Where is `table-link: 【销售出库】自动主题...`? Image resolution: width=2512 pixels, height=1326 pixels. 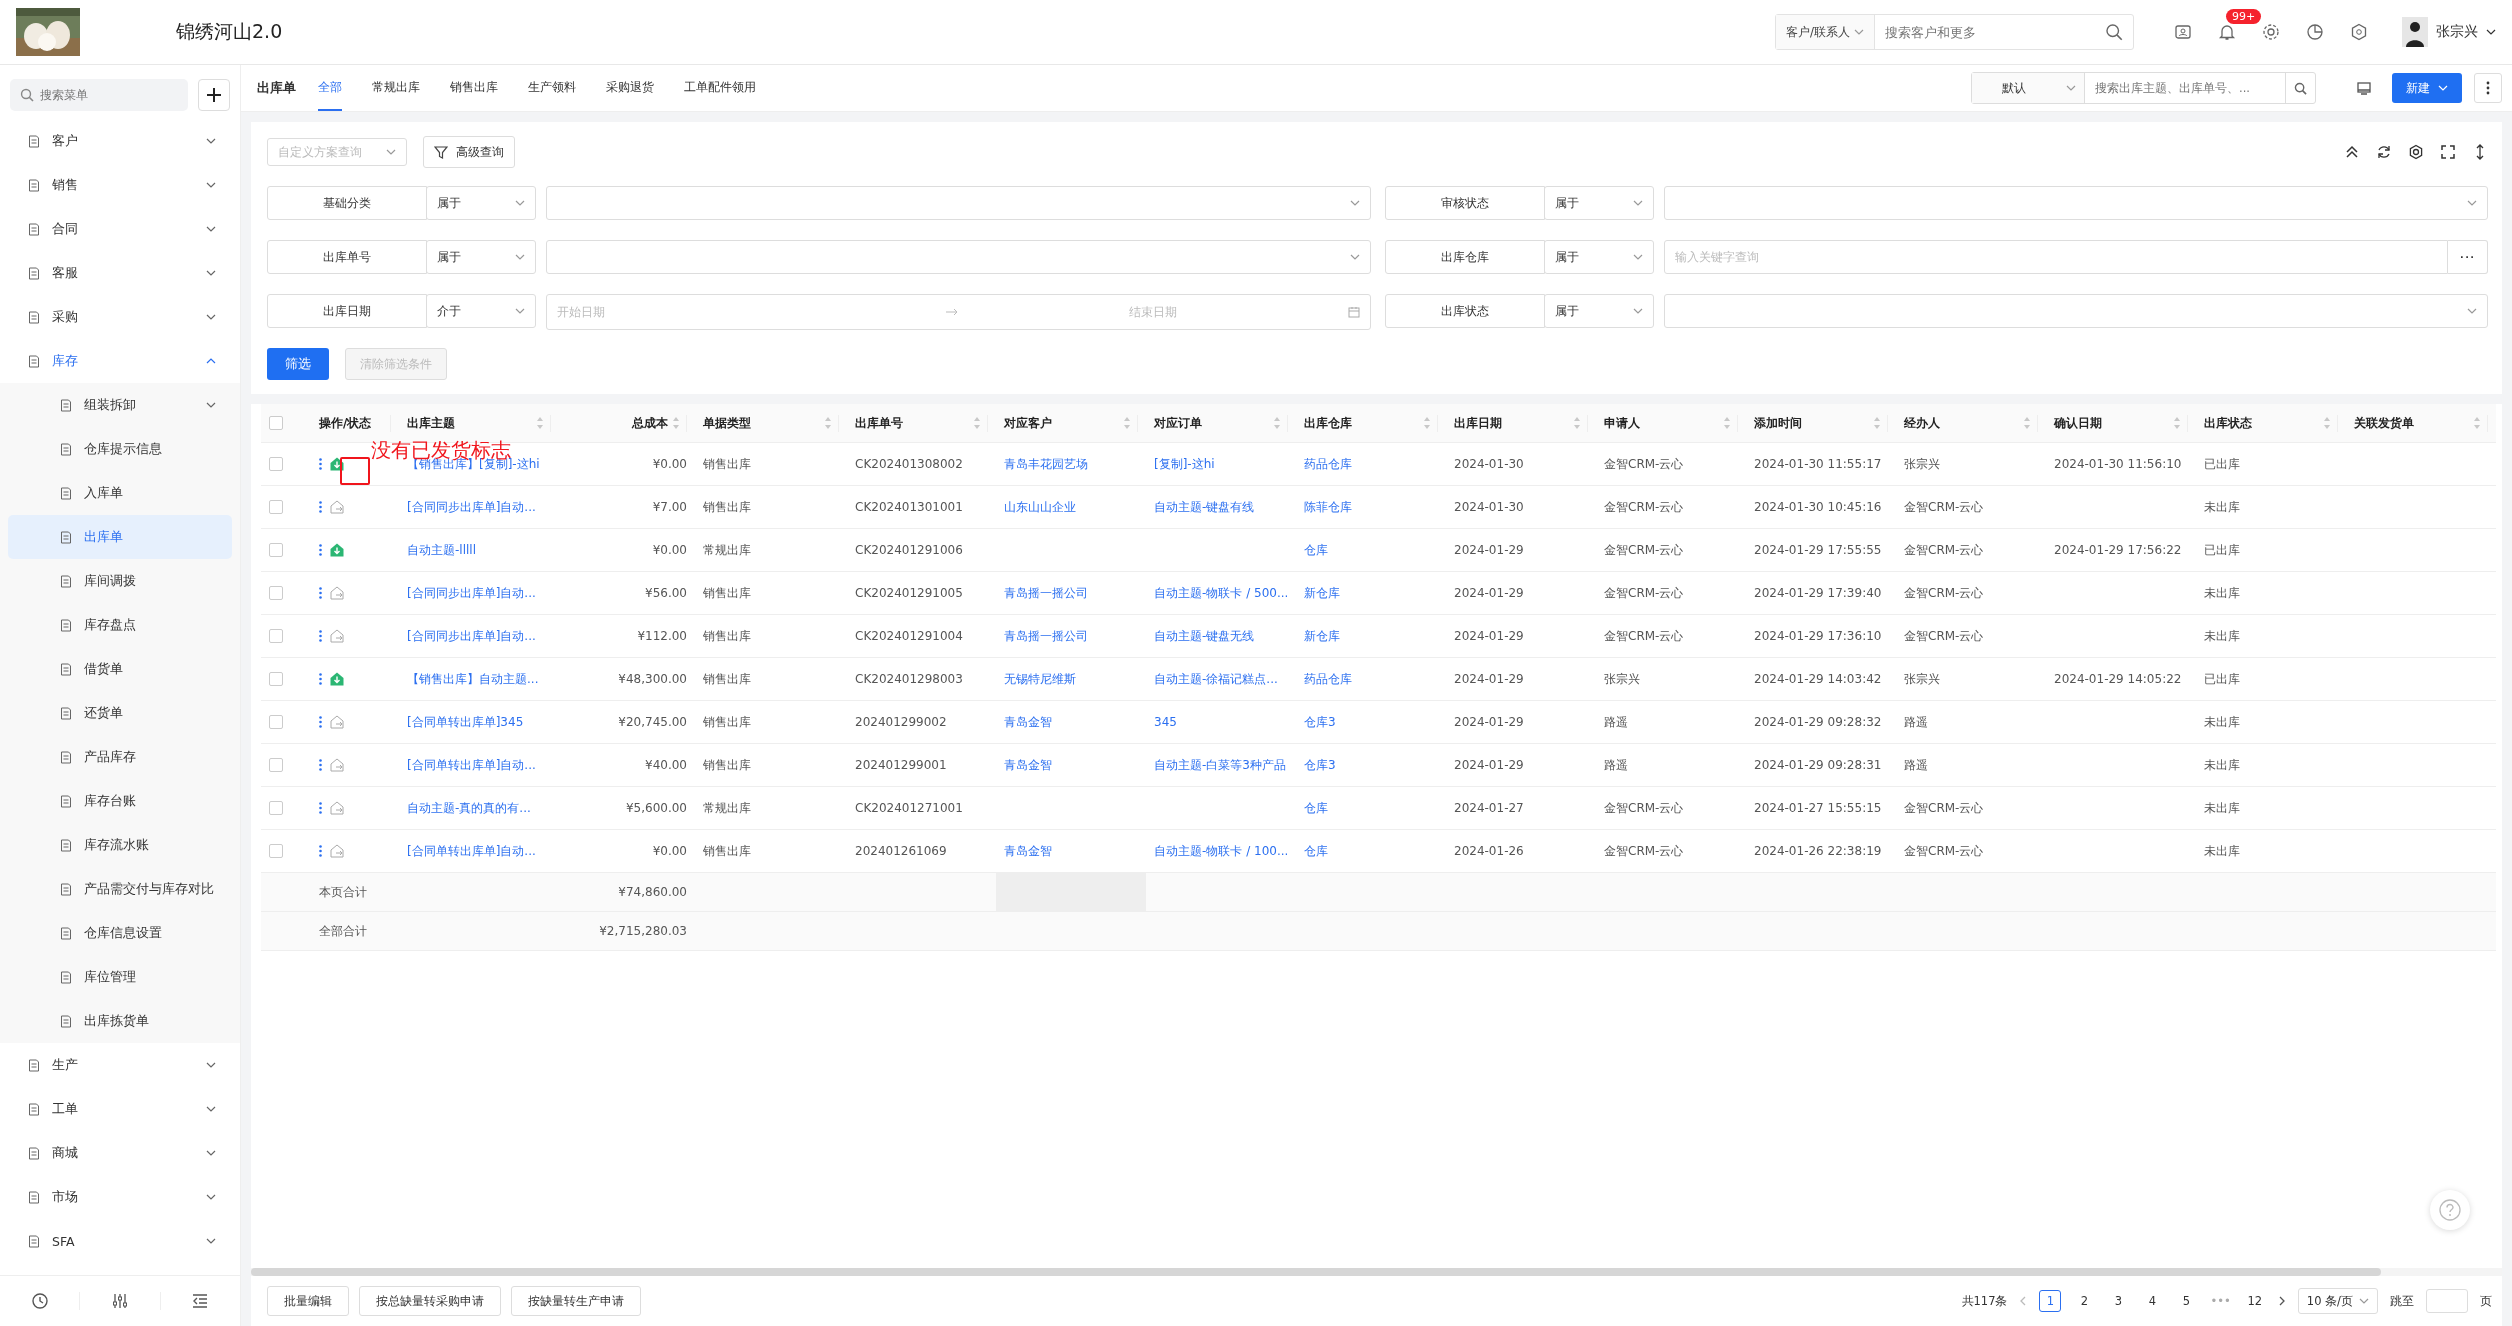 table-link: 【销售出库】自动主题... is located at coordinates (473, 678).